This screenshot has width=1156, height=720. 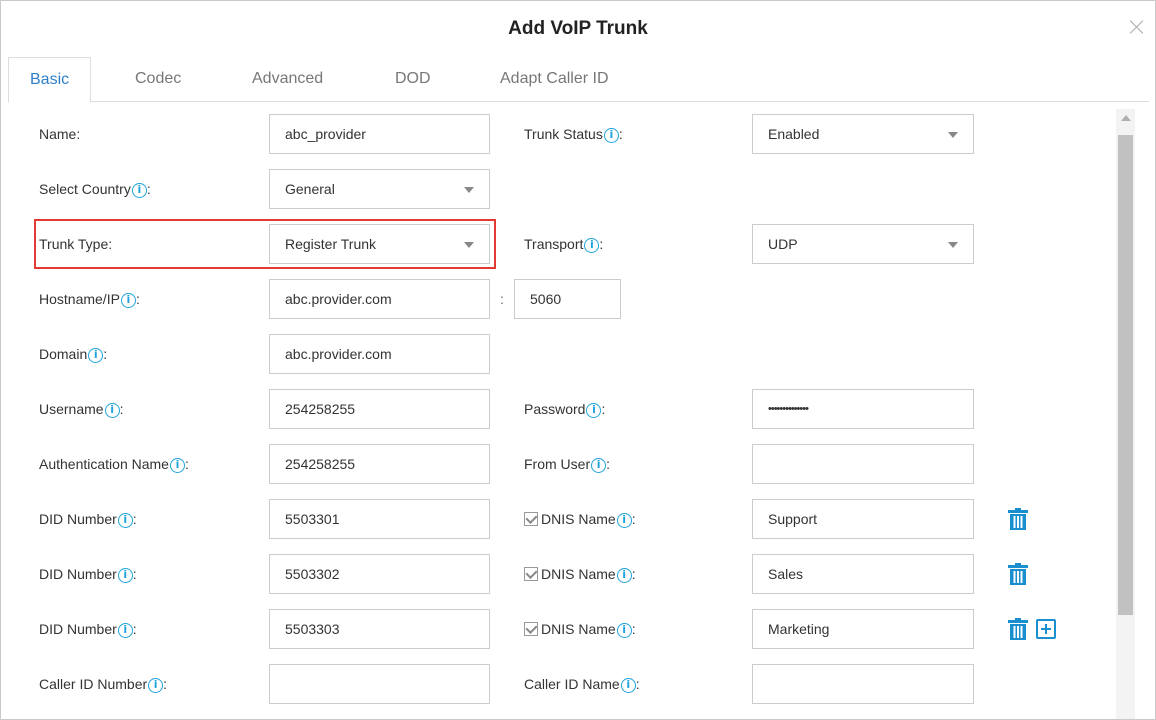 I want to click on name-input: abc_provider, so click(x=379, y=134).